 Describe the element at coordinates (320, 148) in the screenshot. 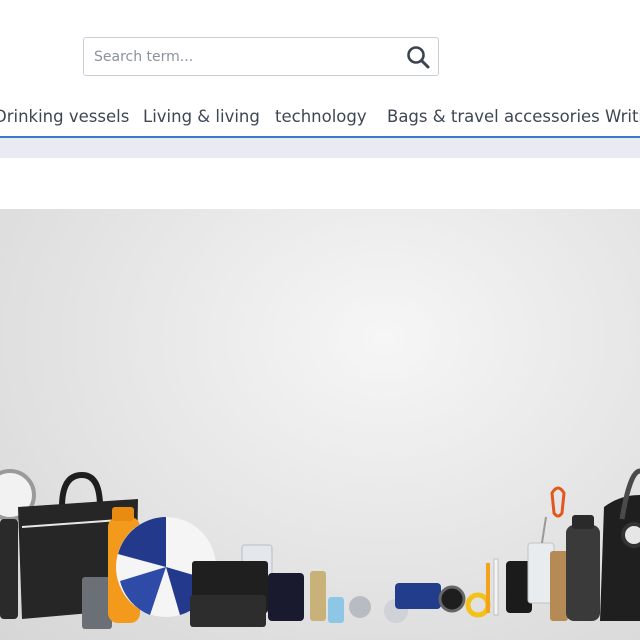

I see `sub-navigation-bar` at that location.